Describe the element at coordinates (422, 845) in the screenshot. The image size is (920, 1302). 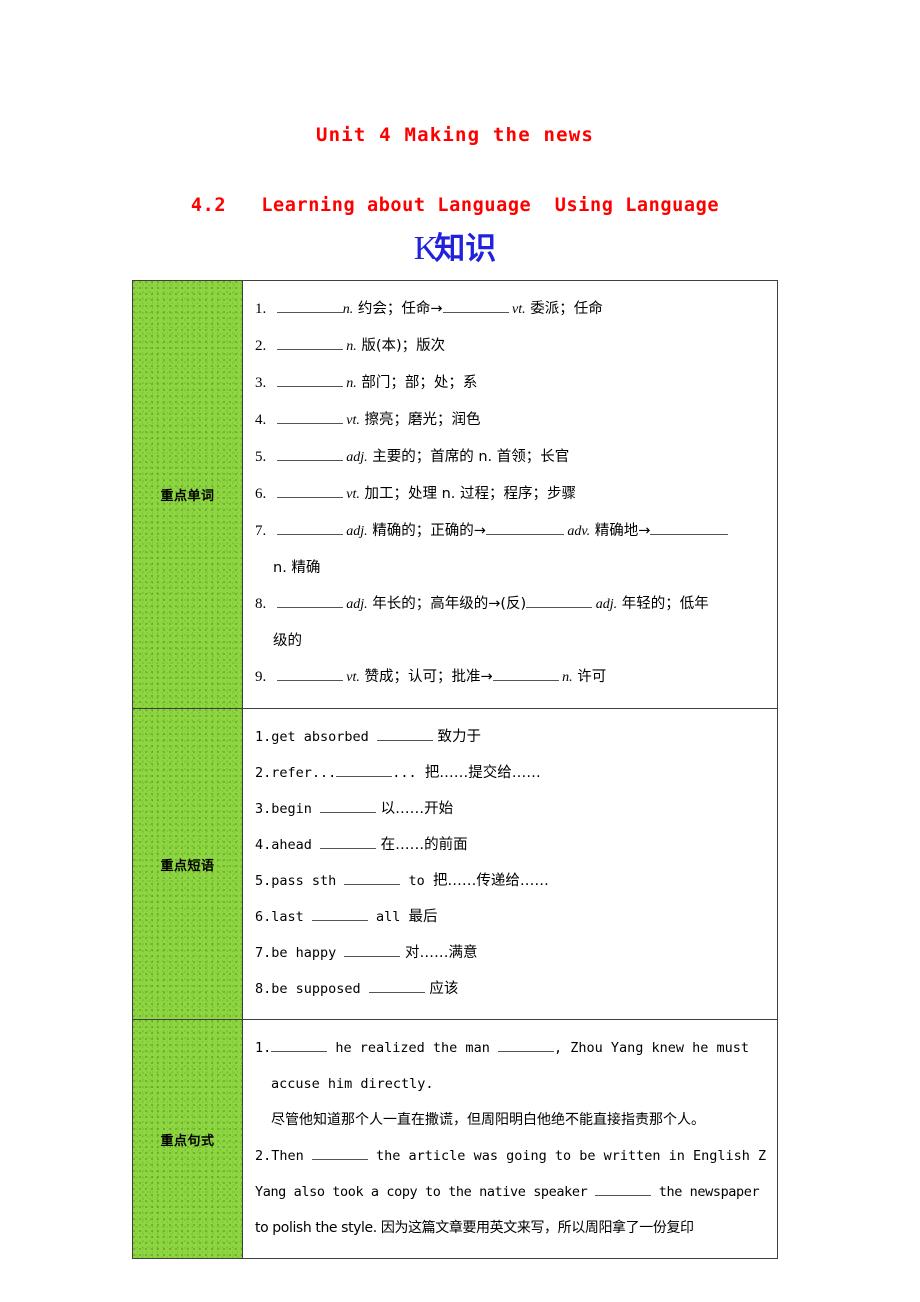
I see `gloss: 在……的前面` at that location.